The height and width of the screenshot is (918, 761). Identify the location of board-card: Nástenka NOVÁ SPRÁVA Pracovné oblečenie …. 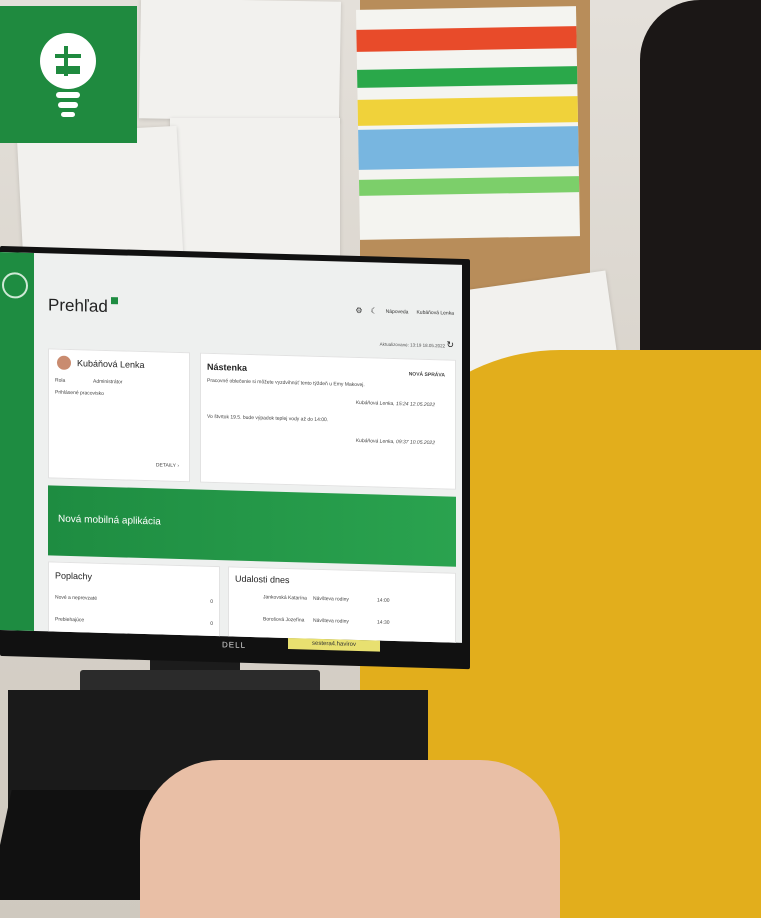
(328, 421).